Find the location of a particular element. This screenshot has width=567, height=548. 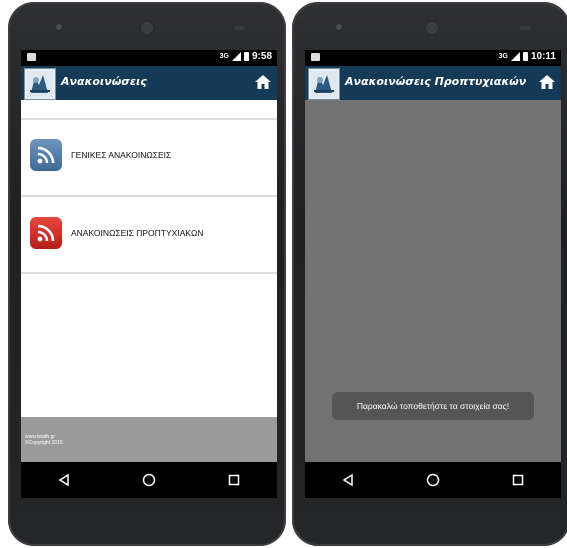

status-time: 10:11 is located at coordinates (543, 56).